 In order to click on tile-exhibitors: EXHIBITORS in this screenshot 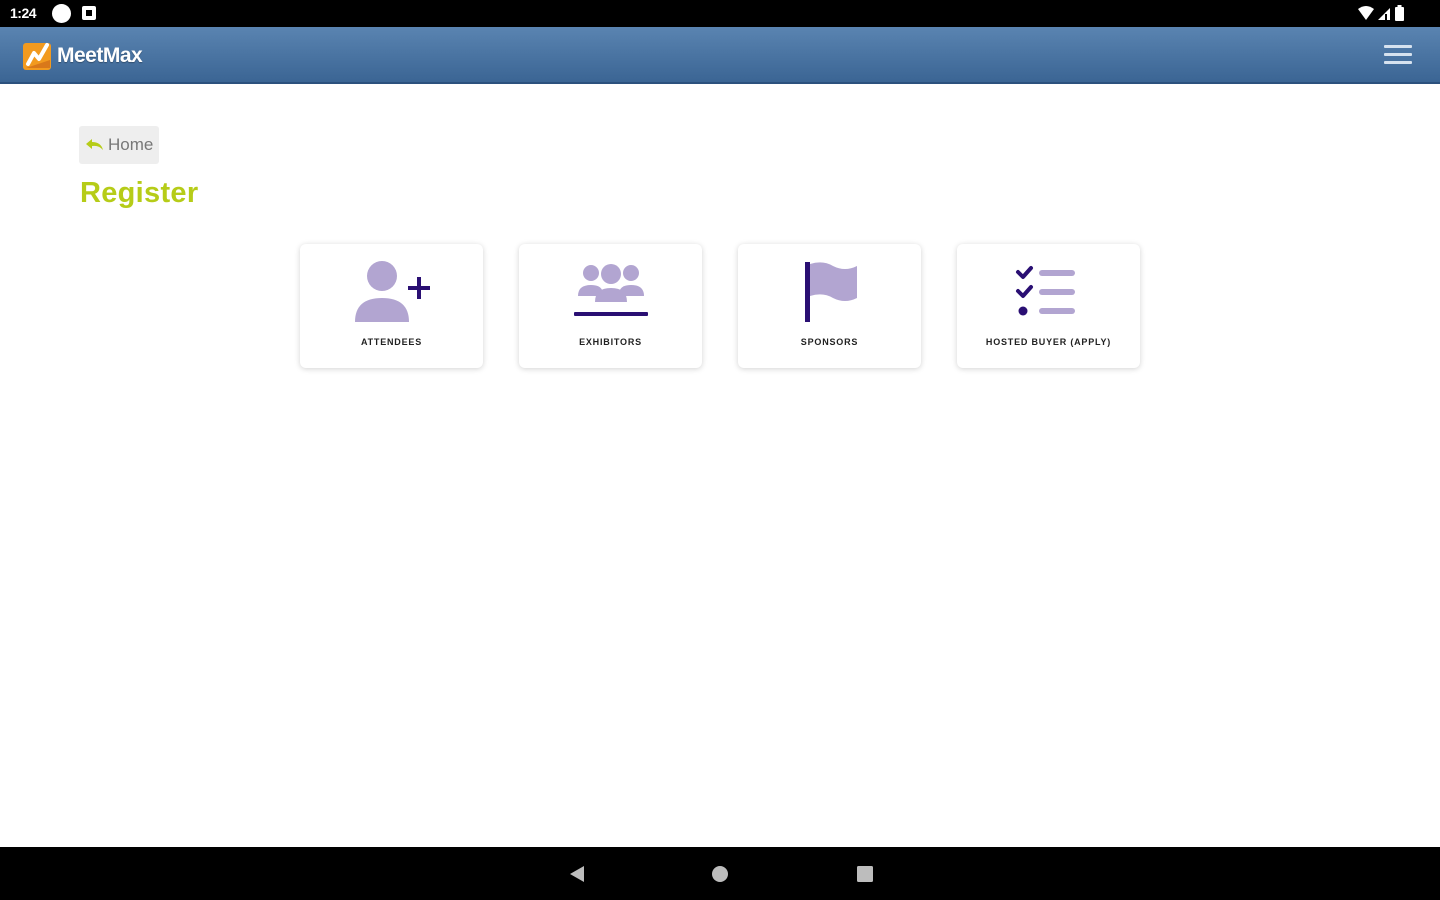, I will do `click(610, 306)`.